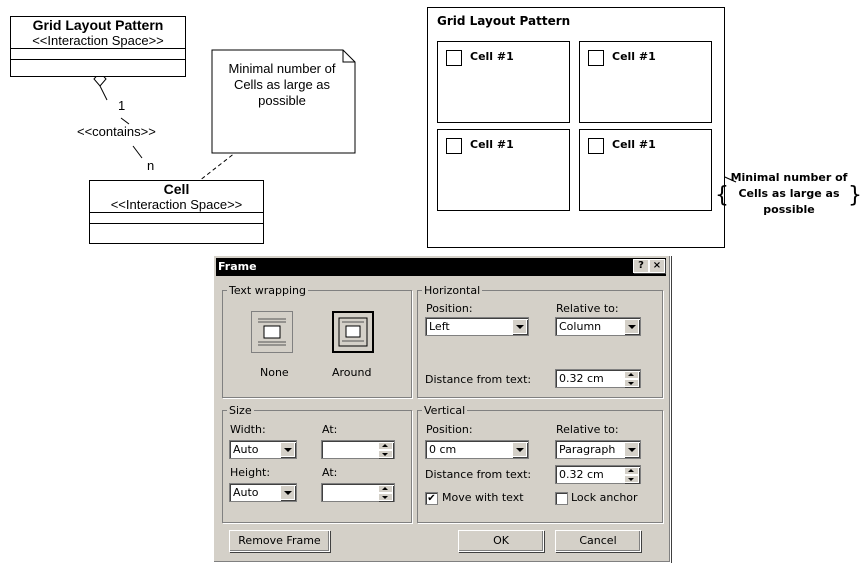  What do you see at coordinates (250, 472) in the screenshot?
I see `height-label: Height:` at bounding box center [250, 472].